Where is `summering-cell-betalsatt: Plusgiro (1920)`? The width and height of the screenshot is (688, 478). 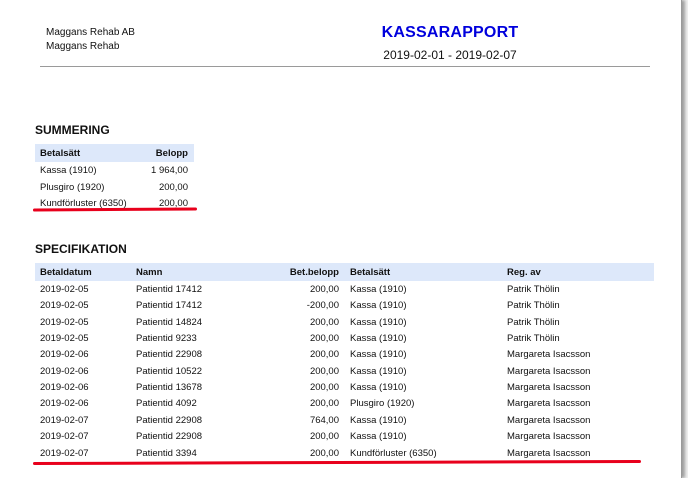
summering-cell-betalsatt: Plusgiro (1920) is located at coordinates (72, 187).